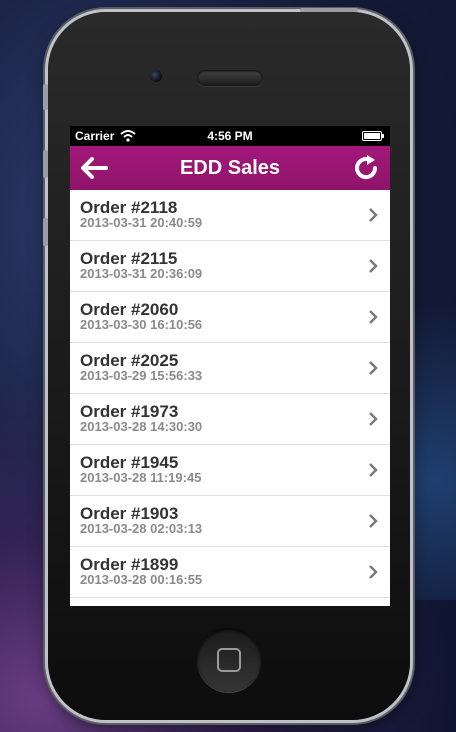 The width and height of the screenshot is (456, 732). I want to click on order-row: Order #2060 2013-03-30 16:10:56, so click(230, 317).